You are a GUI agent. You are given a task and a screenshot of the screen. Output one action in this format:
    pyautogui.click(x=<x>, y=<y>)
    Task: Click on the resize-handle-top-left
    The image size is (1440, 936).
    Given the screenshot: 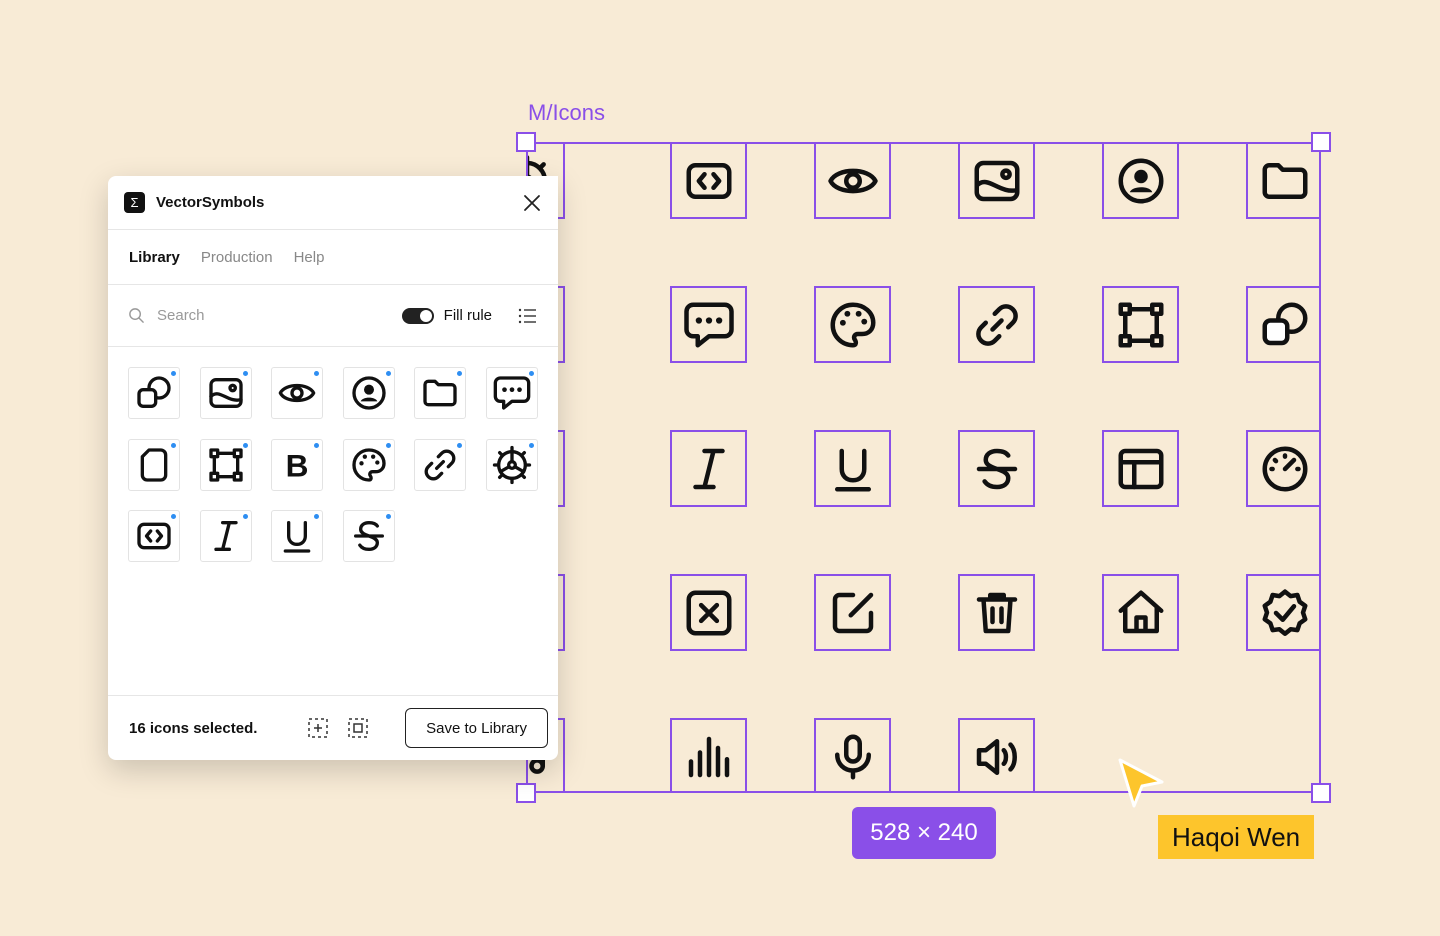 What is the action you would take?
    pyautogui.click(x=526, y=142)
    